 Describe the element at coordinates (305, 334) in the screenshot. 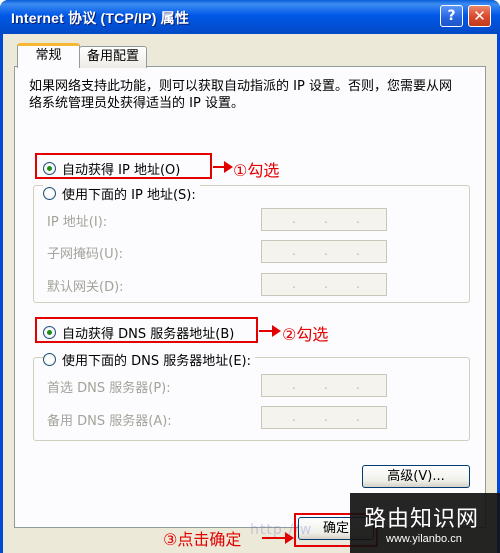

I see `annotation-step2: ②勾选` at that location.